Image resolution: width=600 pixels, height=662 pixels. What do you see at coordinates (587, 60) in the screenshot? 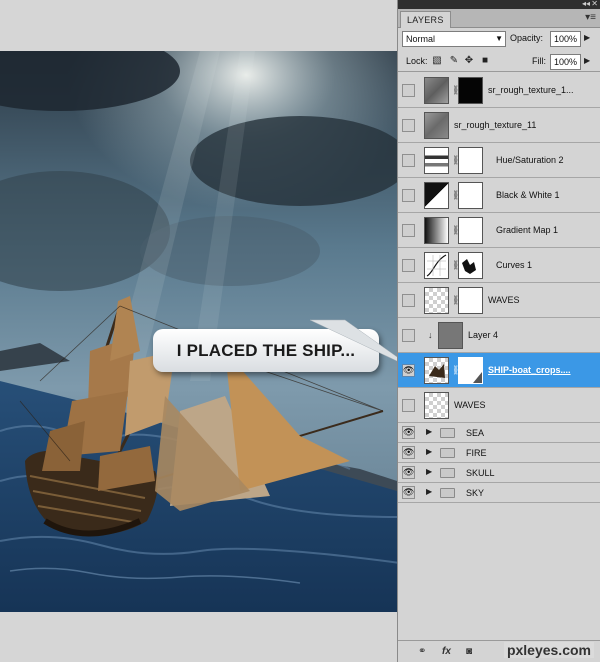
I see `fill-slider-arrow-icon: ▶` at bounding box center [587, 60].